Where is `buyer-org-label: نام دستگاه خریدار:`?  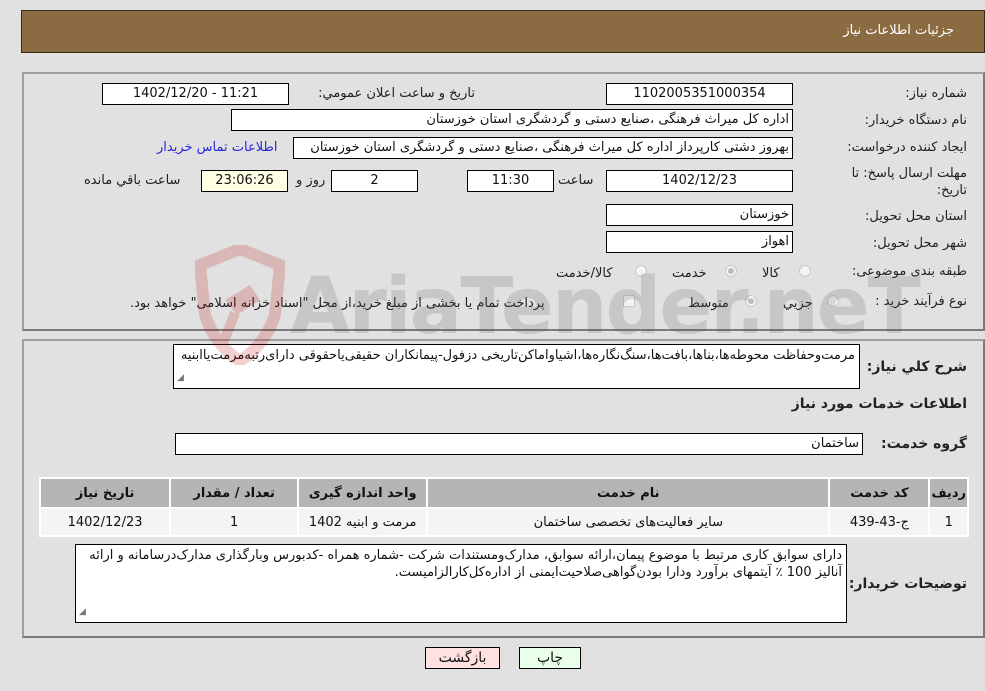
buyer-org-label: نام دستگاه خریدار: is located at coordinates (915, 120).